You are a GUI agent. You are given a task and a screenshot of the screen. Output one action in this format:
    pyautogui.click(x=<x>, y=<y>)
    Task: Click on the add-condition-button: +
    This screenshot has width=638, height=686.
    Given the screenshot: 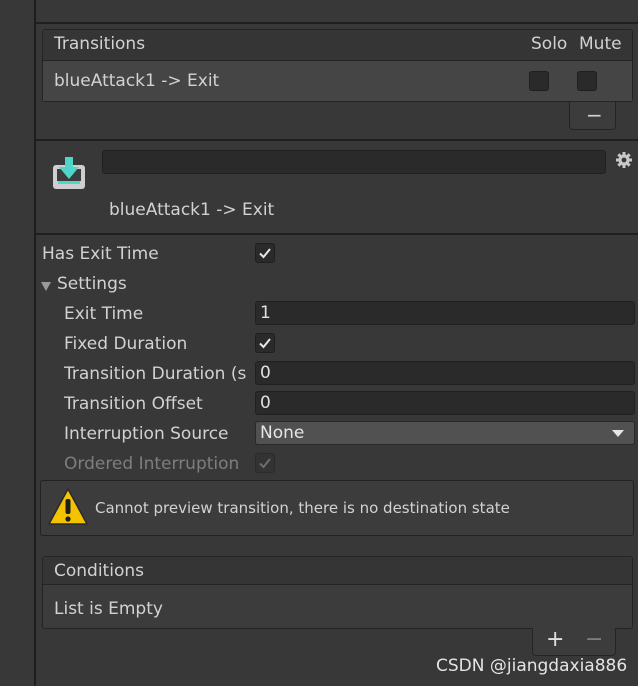 What is the action you would take?
    pyautogui.click(x=555, y=640)
    